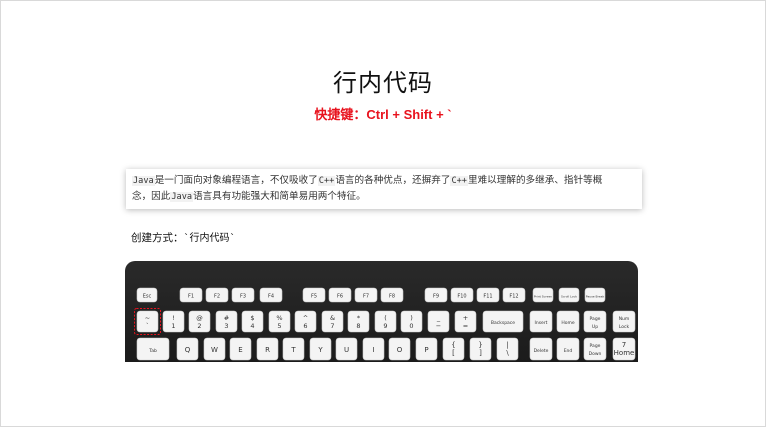 The image size is (766, 427). Describe the element at coordinates (384, 197) in the screenshot. I see `paragraph-line-2: 念，因此Java语言具有功能强大和简单易用两个特征。` at that location.